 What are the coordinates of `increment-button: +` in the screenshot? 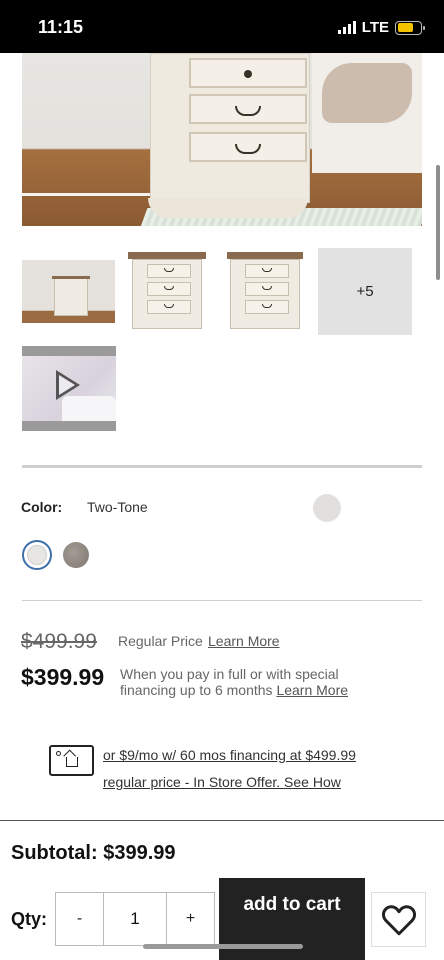 It's located at (190, 919).